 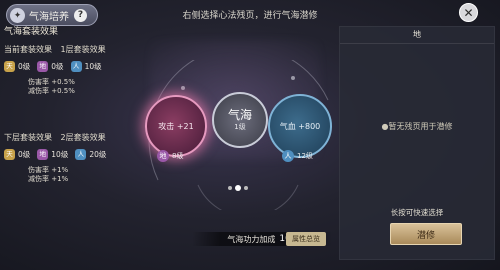 I want to click on di-slot-stat: 攻击 +21, so click(x=176, y=126).